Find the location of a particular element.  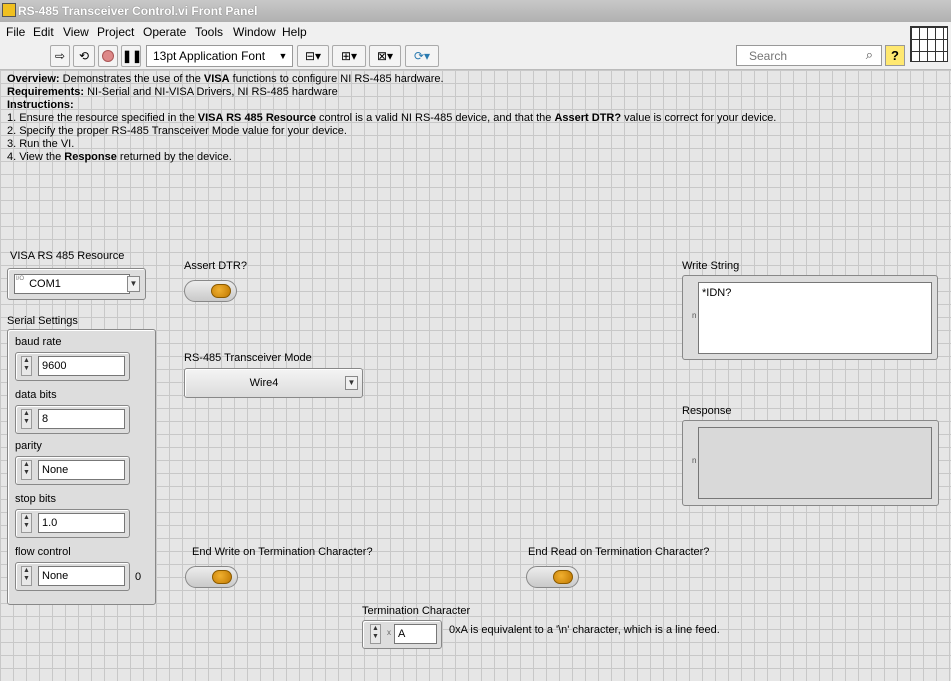

termination-char-label: Termination Character is located at coordinates (416, 611).